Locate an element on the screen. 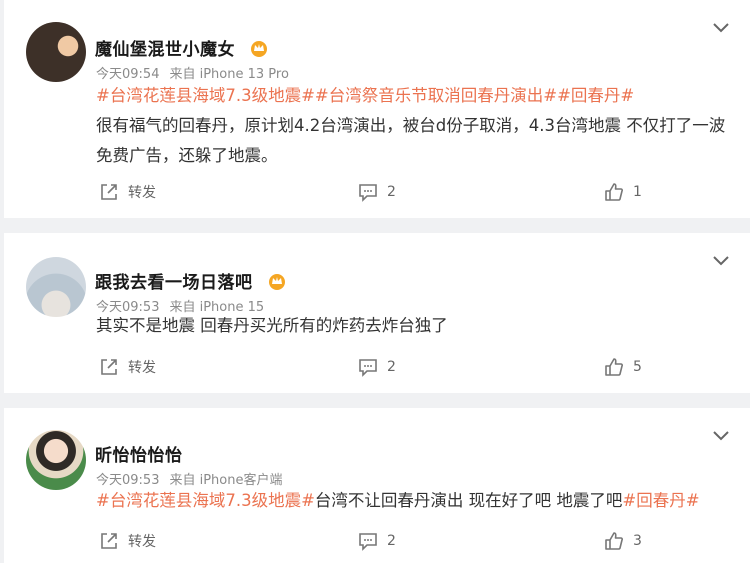  like-count: 5 is located at coordinates (637, 367).